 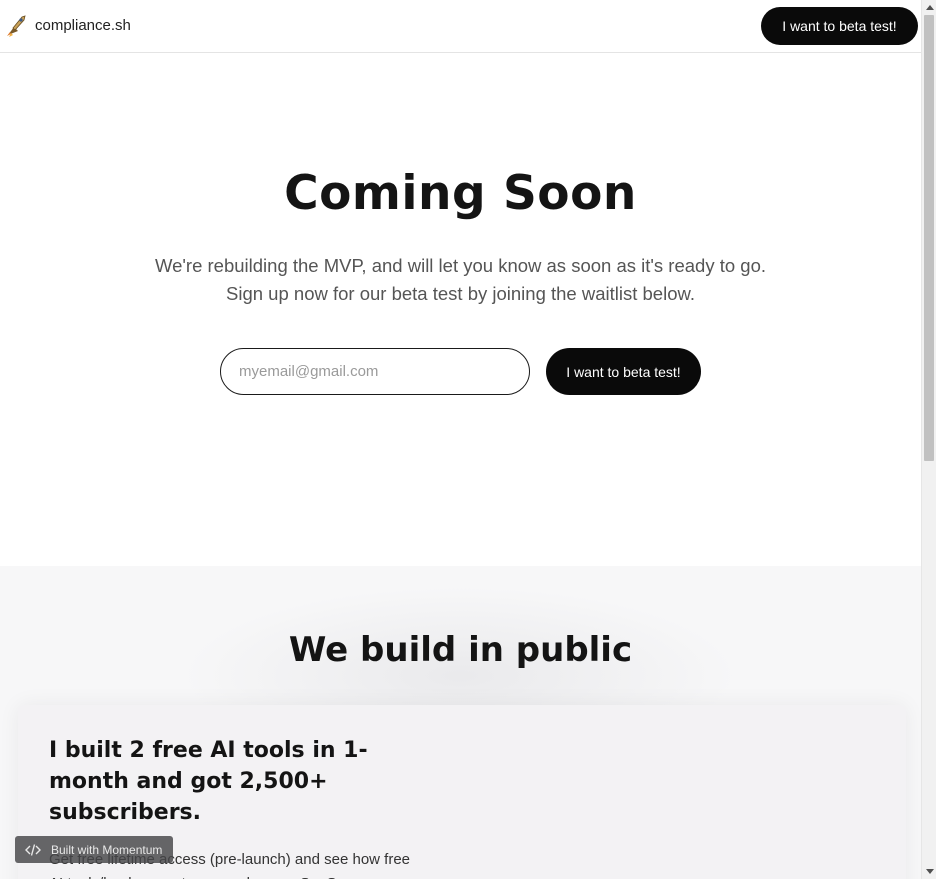 I want to click on code-icon, so click(x=33, y=850).